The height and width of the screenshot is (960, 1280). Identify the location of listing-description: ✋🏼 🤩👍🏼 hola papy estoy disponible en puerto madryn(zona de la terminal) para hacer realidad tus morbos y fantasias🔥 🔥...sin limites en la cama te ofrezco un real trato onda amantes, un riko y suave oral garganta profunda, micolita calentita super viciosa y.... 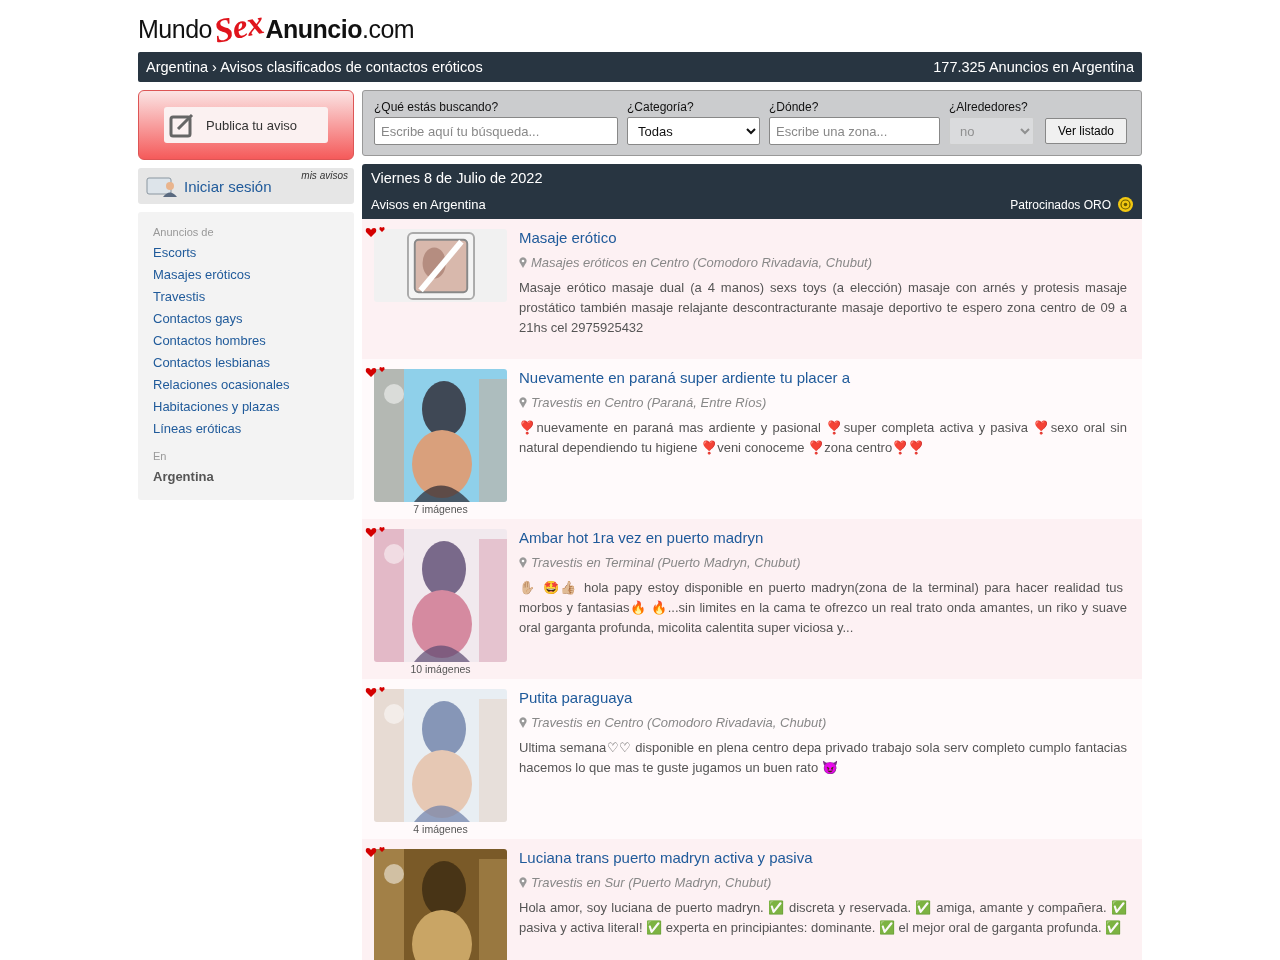
(823, 608).